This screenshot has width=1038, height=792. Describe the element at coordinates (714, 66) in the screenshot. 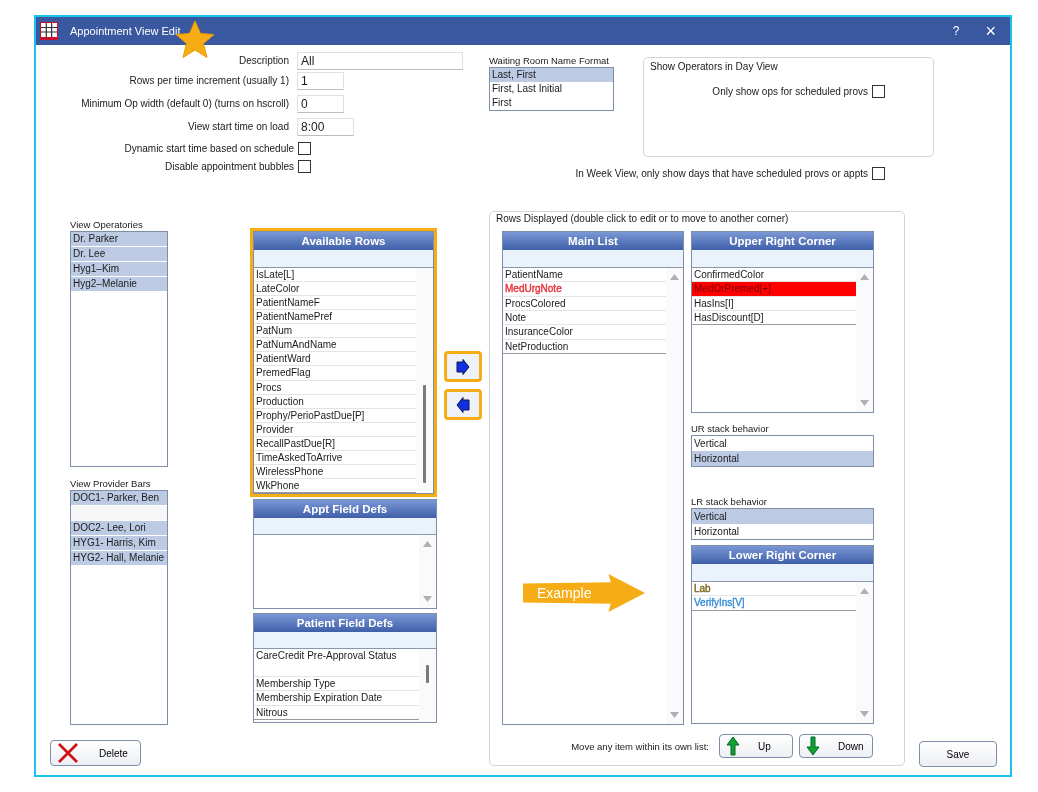

I see `group-title: Show Operators in Day View` at that location.